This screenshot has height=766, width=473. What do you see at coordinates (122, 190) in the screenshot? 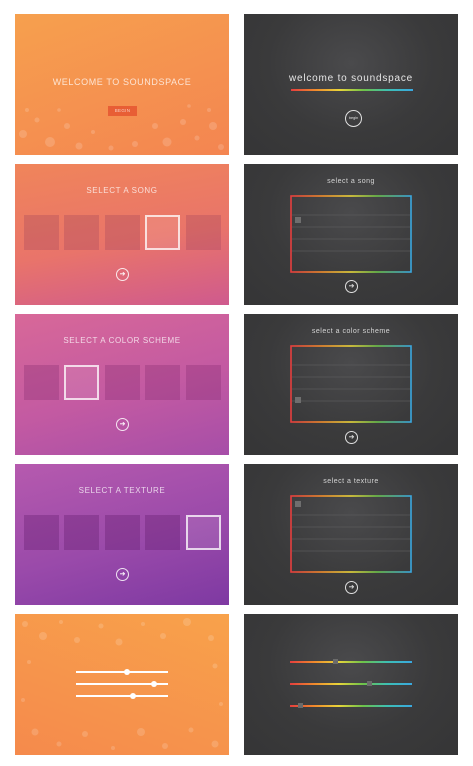
I see `select-song-title: SELECT A SONG` at bounding box center [122, 190].